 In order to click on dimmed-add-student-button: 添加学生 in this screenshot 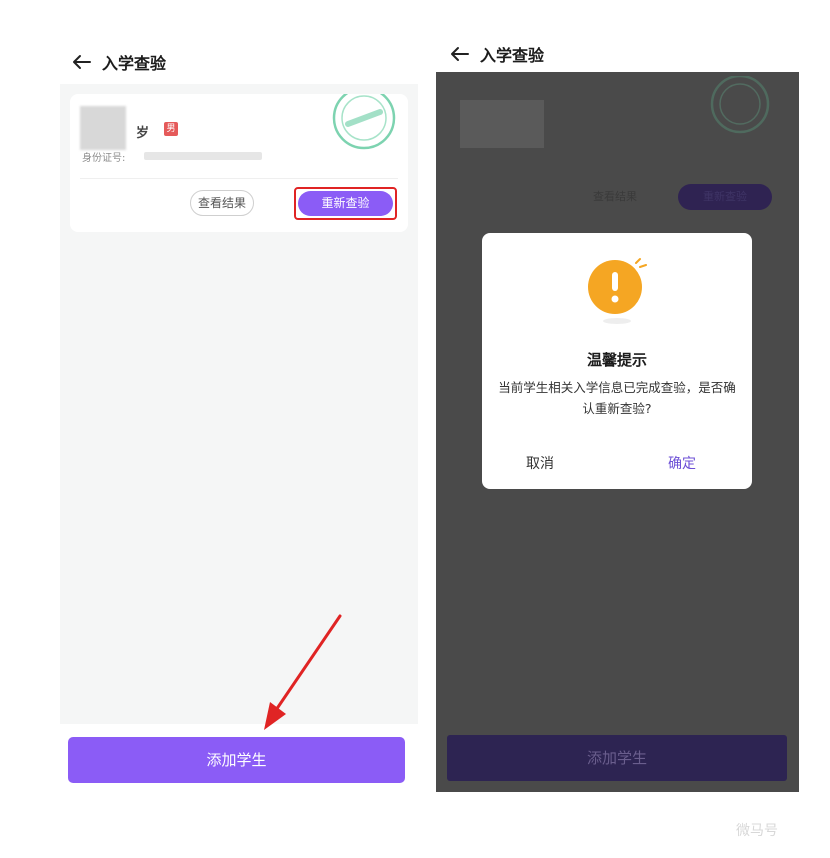, I will do `click(617, 758)`.